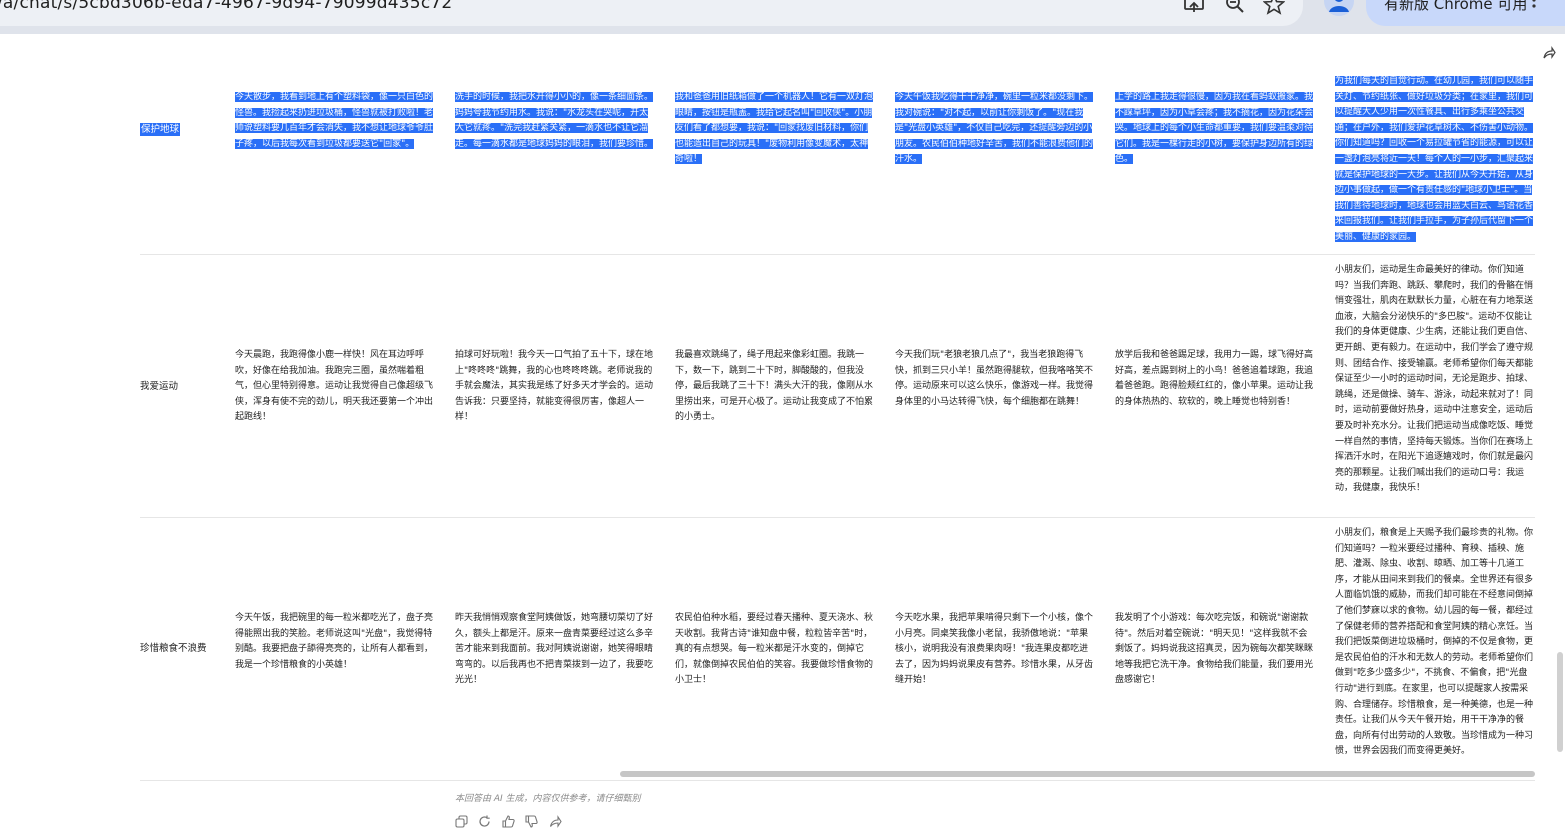 This screenshot has width=1565, height=829. What do you see at coordinates (1549, 53) in the screenshot?
I see `share-icon` at bounding box center [1549, 53].